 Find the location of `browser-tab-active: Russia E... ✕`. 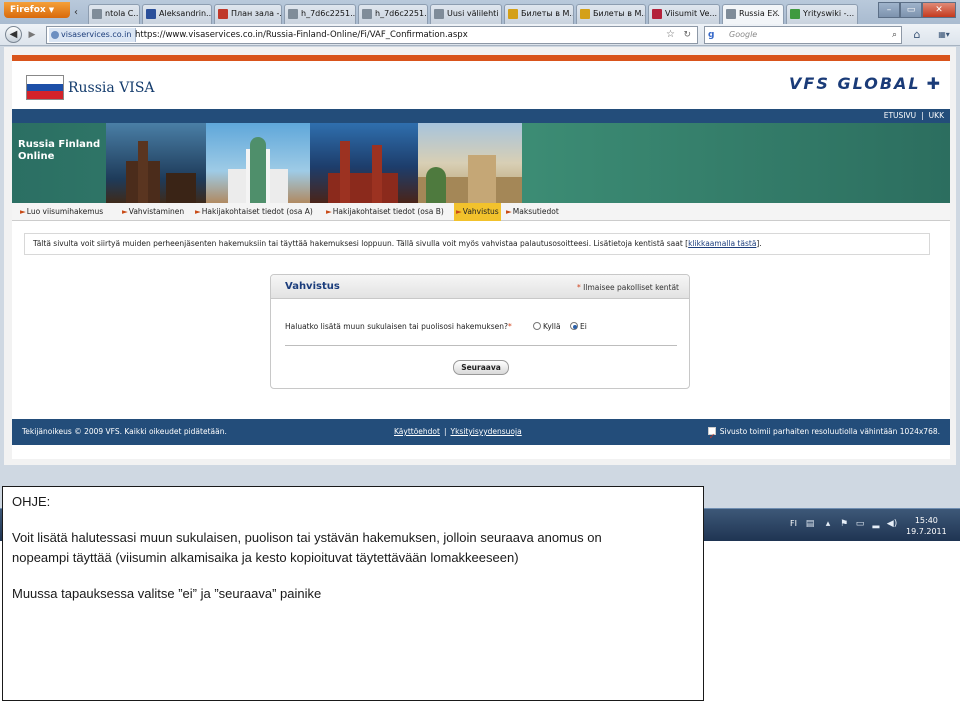

browser-tab-active: Russia E... ✕ is located at coordinates (753, 14).